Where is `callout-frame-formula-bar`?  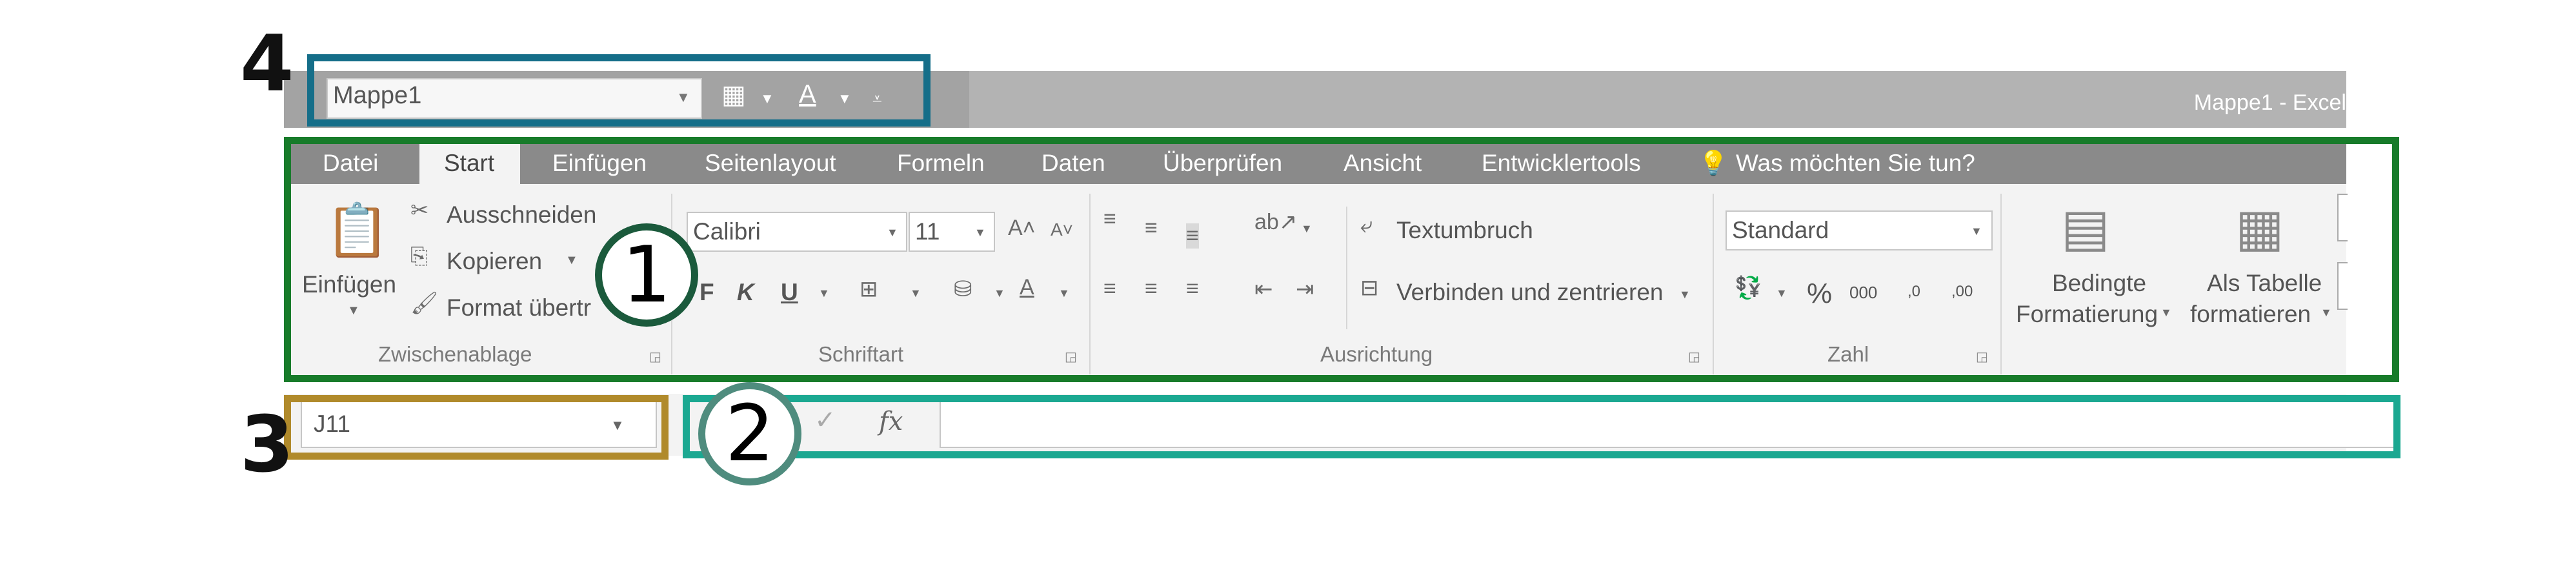
callout-frame-formula-bar is located at coordinates (1541, 426).